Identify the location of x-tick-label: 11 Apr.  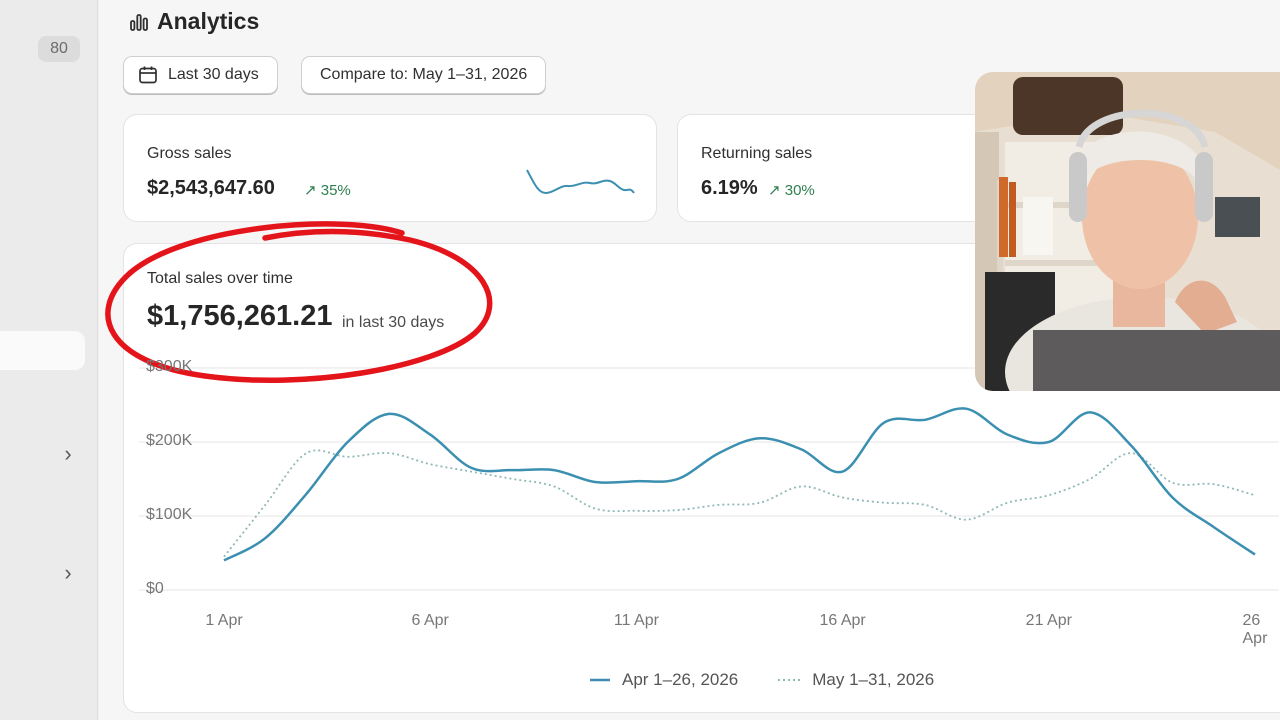
(636, 620).